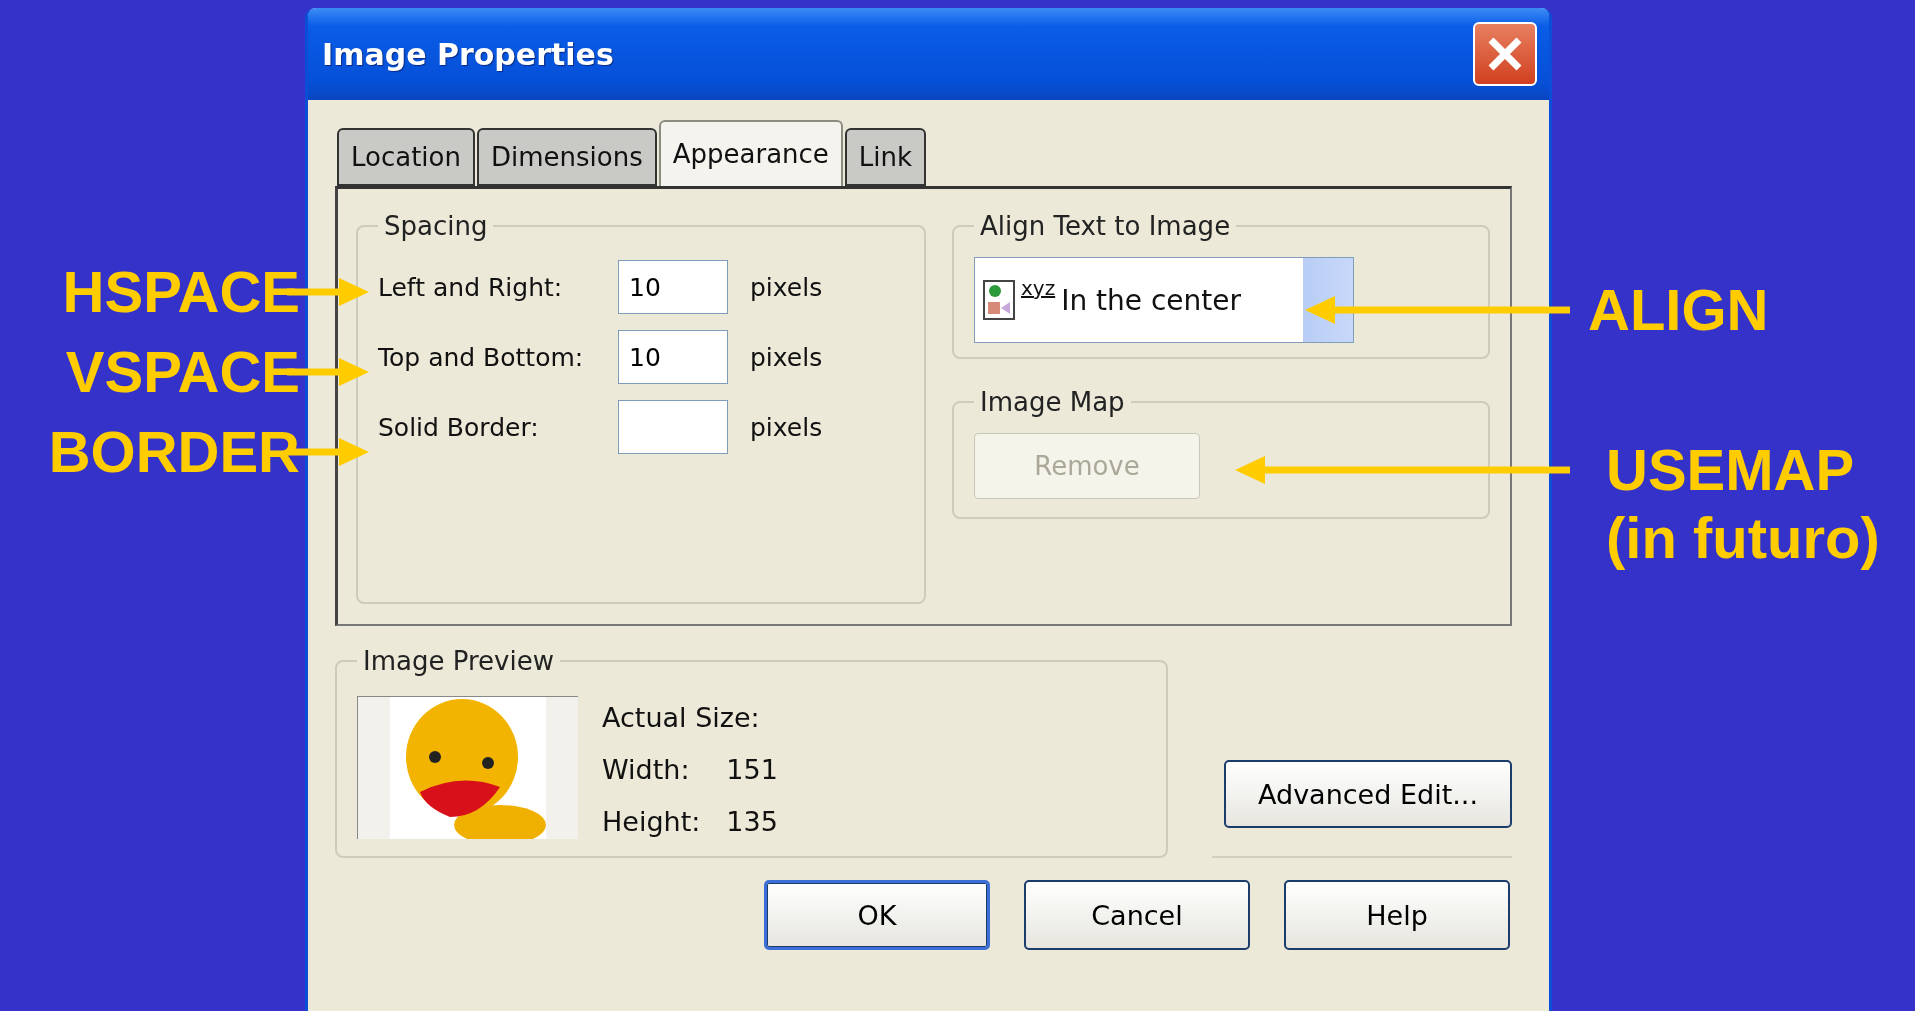  What do you see at coordinates (181, 292) in the screenshot?
I see `annotation-label: HSPACE` at bounding box center [181, 292].